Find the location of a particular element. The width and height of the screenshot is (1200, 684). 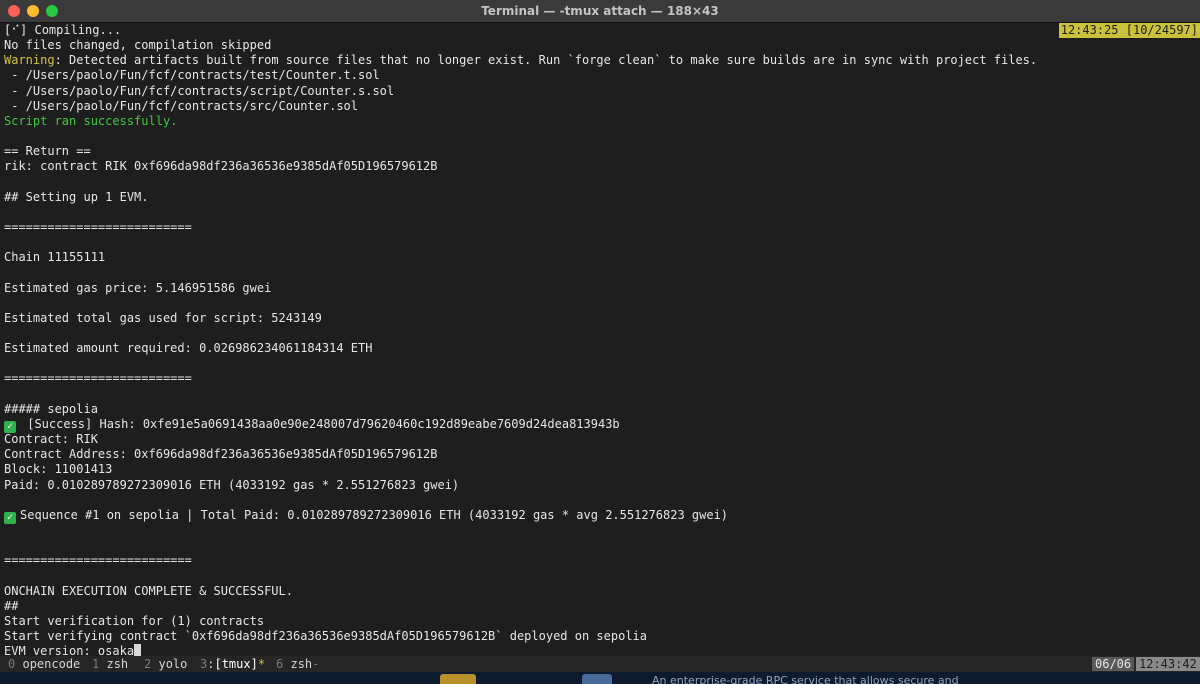

output-line-success: Script ran successfully. is located at coordinates (91, 120).